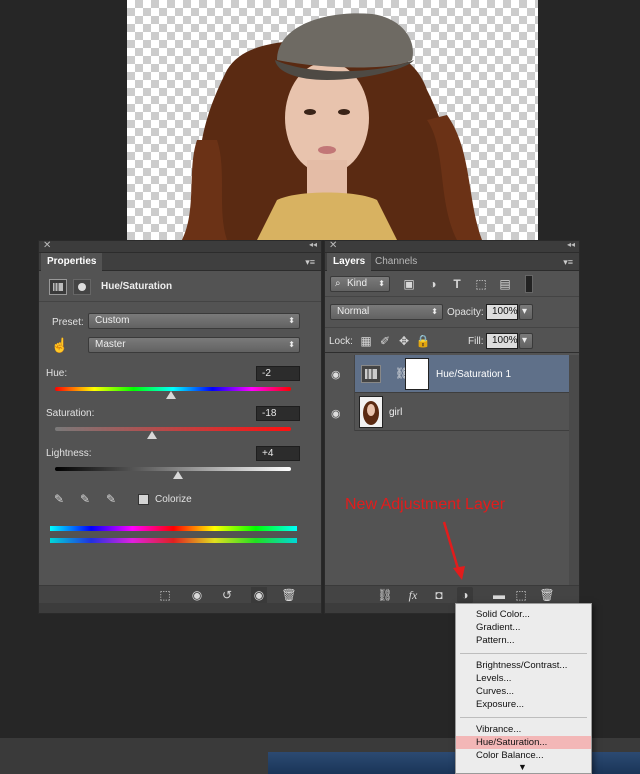 This screenshot has height=774, width=640. I want to click on folder-icon: ▬, so click(499, 595).